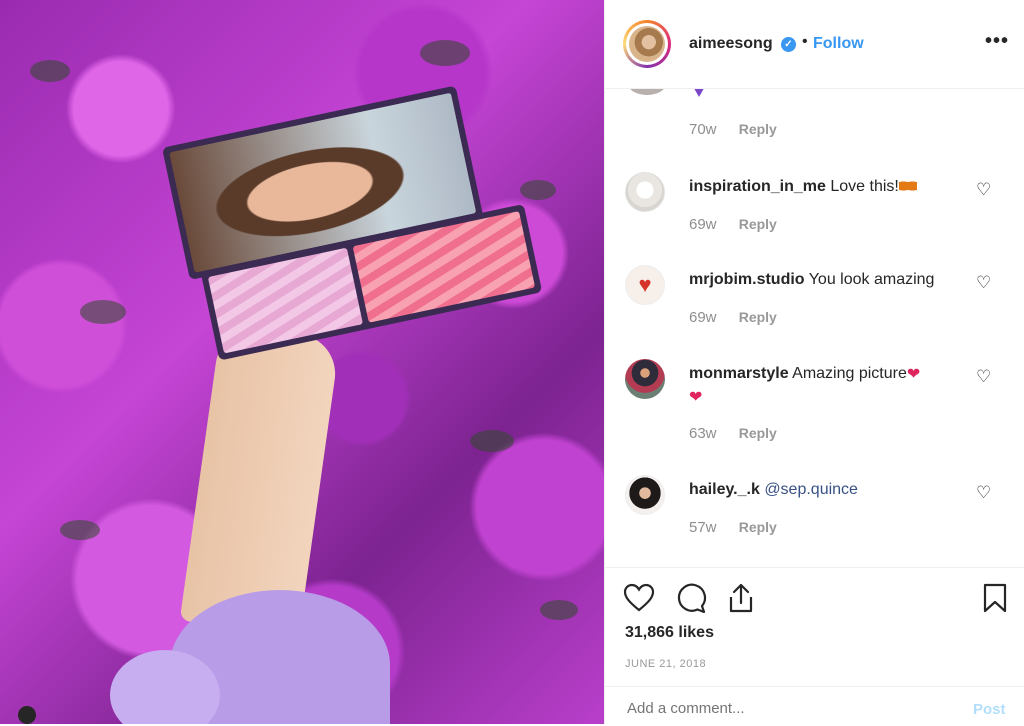  Describe the element at coordinates (669, 633) in the screenshot. I see `likes-count: 31,866 likes` at that location.